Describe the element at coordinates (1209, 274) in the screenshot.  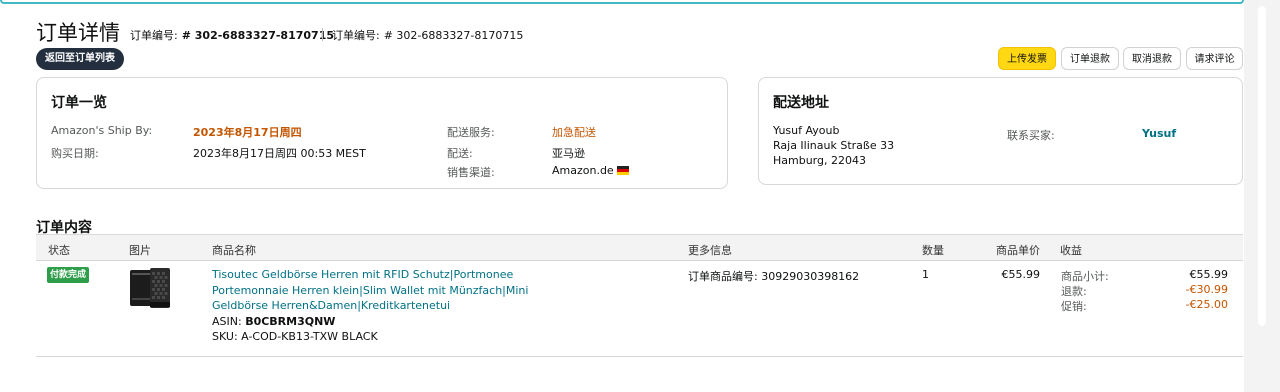
I see `subtotal-value: €55.99` at that location.